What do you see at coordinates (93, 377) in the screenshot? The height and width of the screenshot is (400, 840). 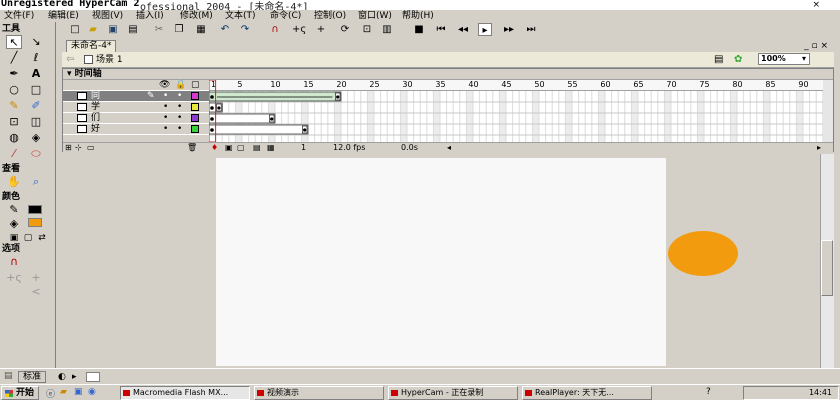 I see `mini-panel-icon` at bounding box center [93, 377].